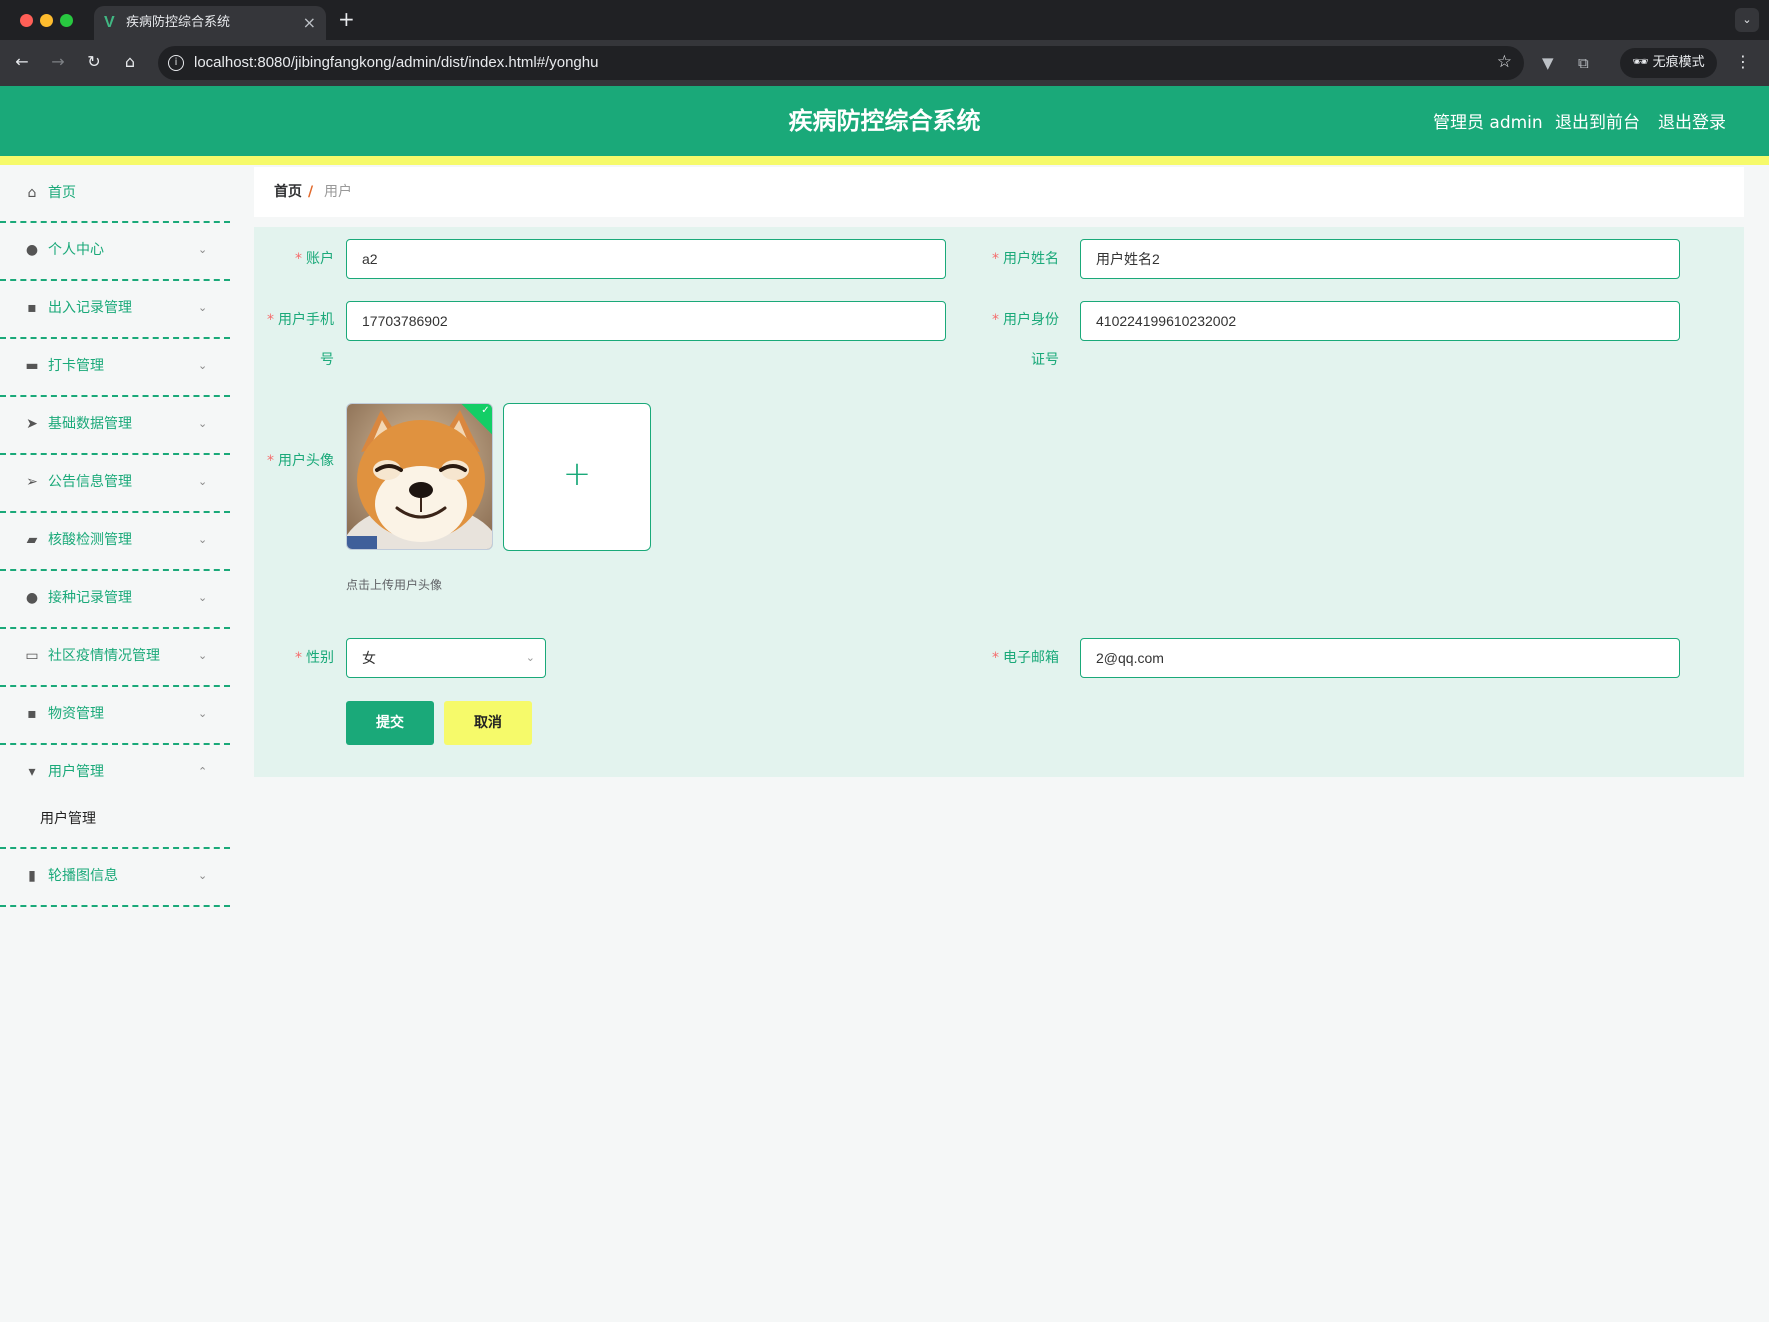 This screenshot has width=1769, height=1322. I want to click on email-label: * 电子邮箱, so click(1025, 658).